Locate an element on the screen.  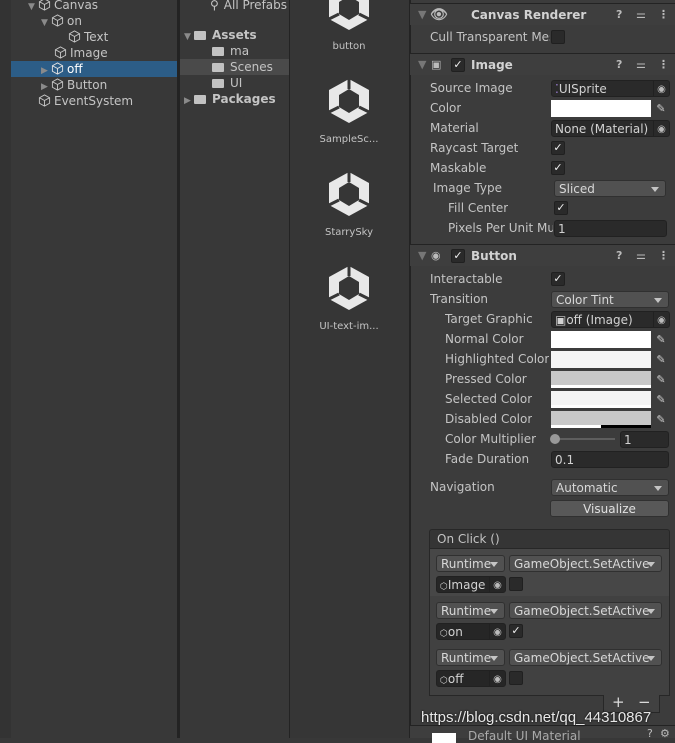
raycast-target-checkbox: ✓ is located at coordinates (558, 148).